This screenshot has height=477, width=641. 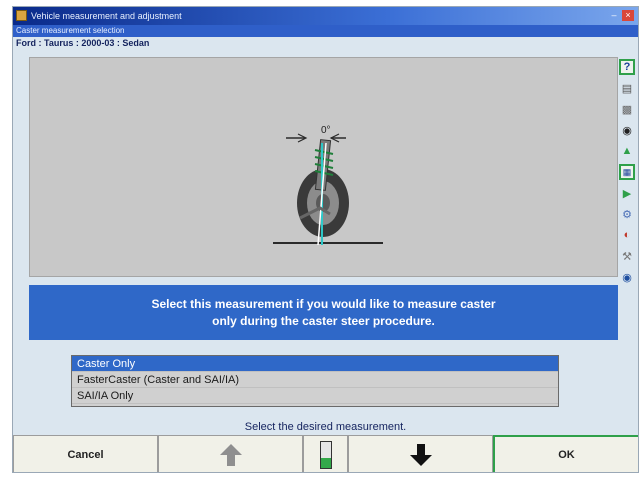 I want to click on printer-icon: ▩, so click(x=627, y=109).